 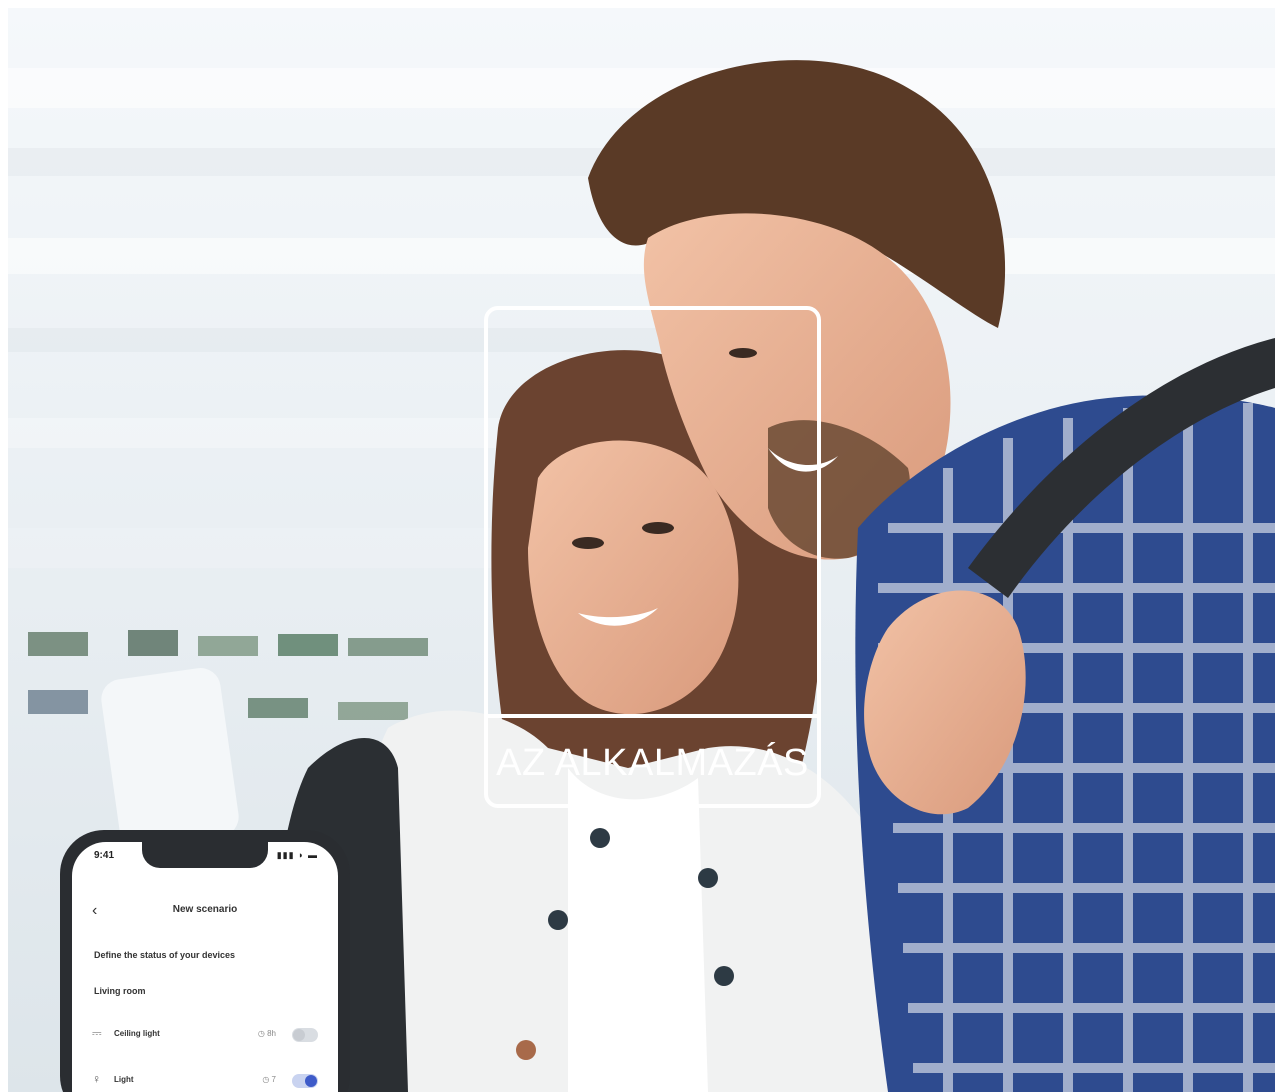 What do you see at coordinates (124, 1079) in the screenshot?
I see `device-name: Light` at bounding box center [124, 1079].